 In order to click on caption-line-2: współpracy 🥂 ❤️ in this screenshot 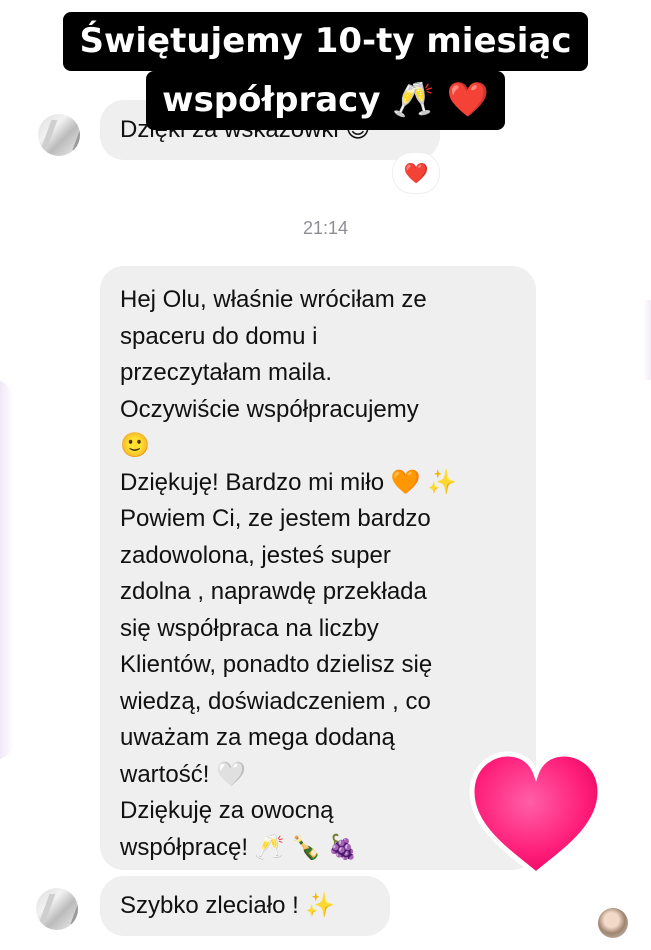, I will do `click(325, 100)`.